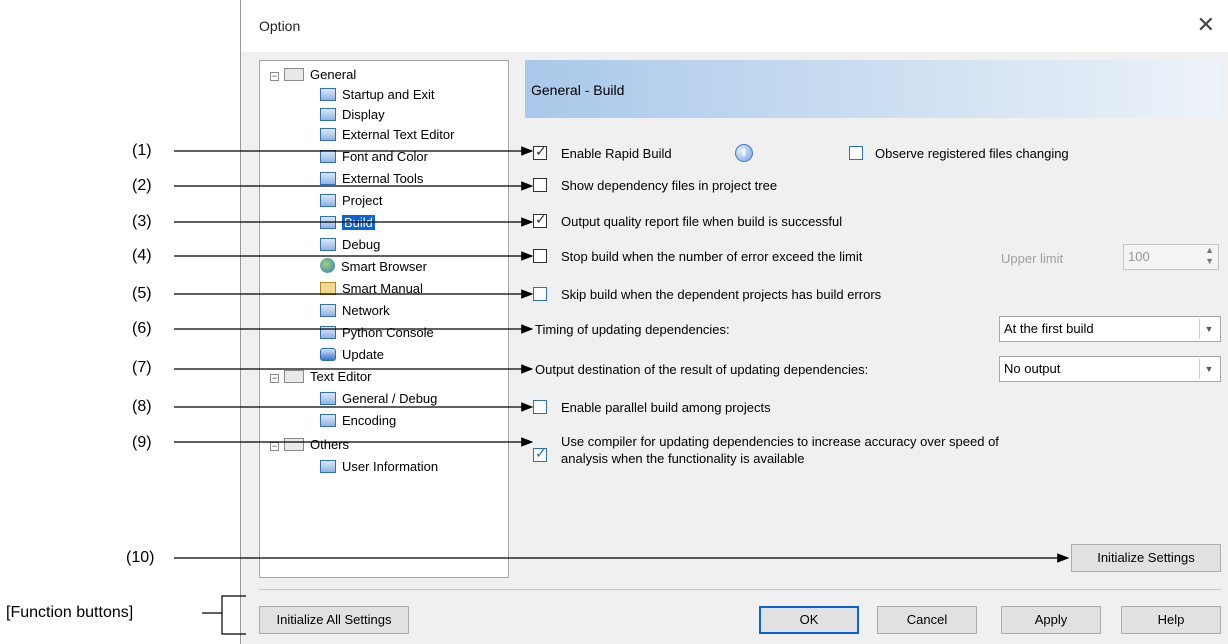 The width and height of the screenshot is (1228, 644). Describe the element at coordinates (274, 76) in the screenshot. I see `collapse-general-icon: −` at that location.